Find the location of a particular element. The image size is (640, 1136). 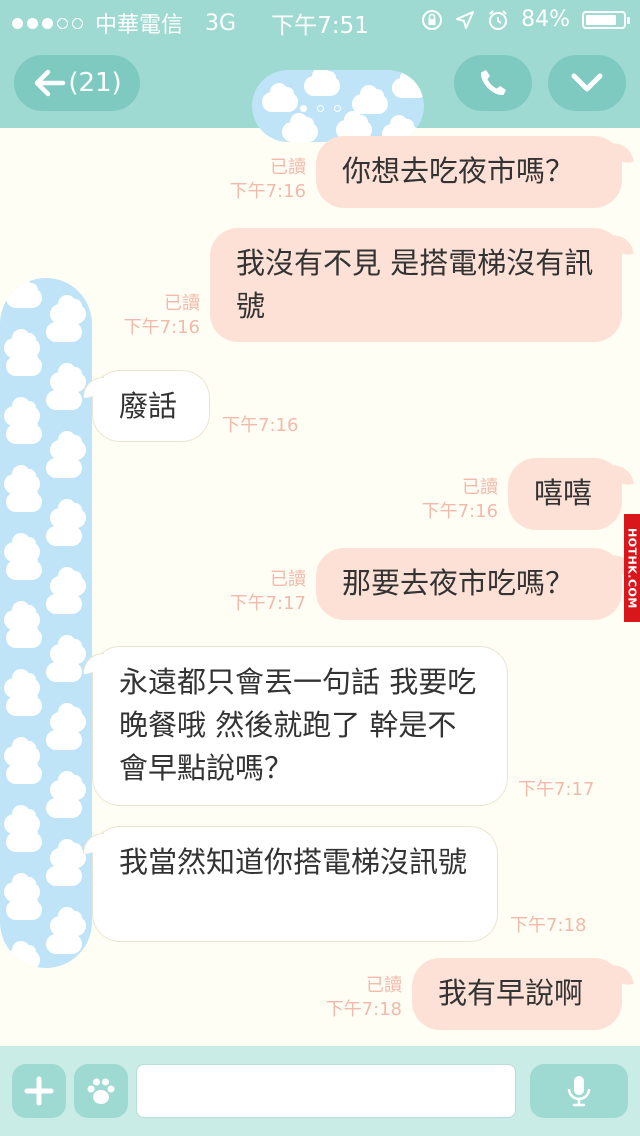

message-bubble-incoming: 永遠都只會丟一句話 我要吃晚餐哦 然後就跑了 幹是不會早點說嗎？ is located at coordinates (295, 726).